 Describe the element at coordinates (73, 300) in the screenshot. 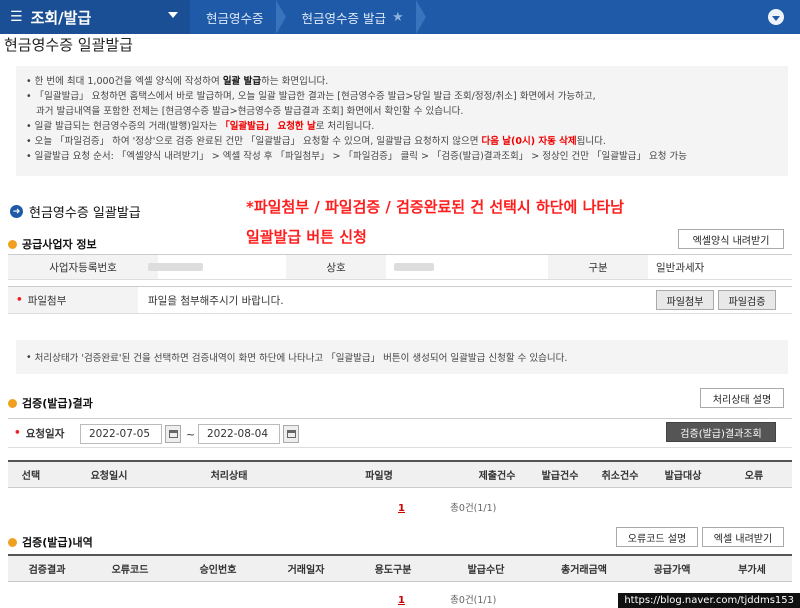

I see `file-attach-label: • 파일첨부` at that location.